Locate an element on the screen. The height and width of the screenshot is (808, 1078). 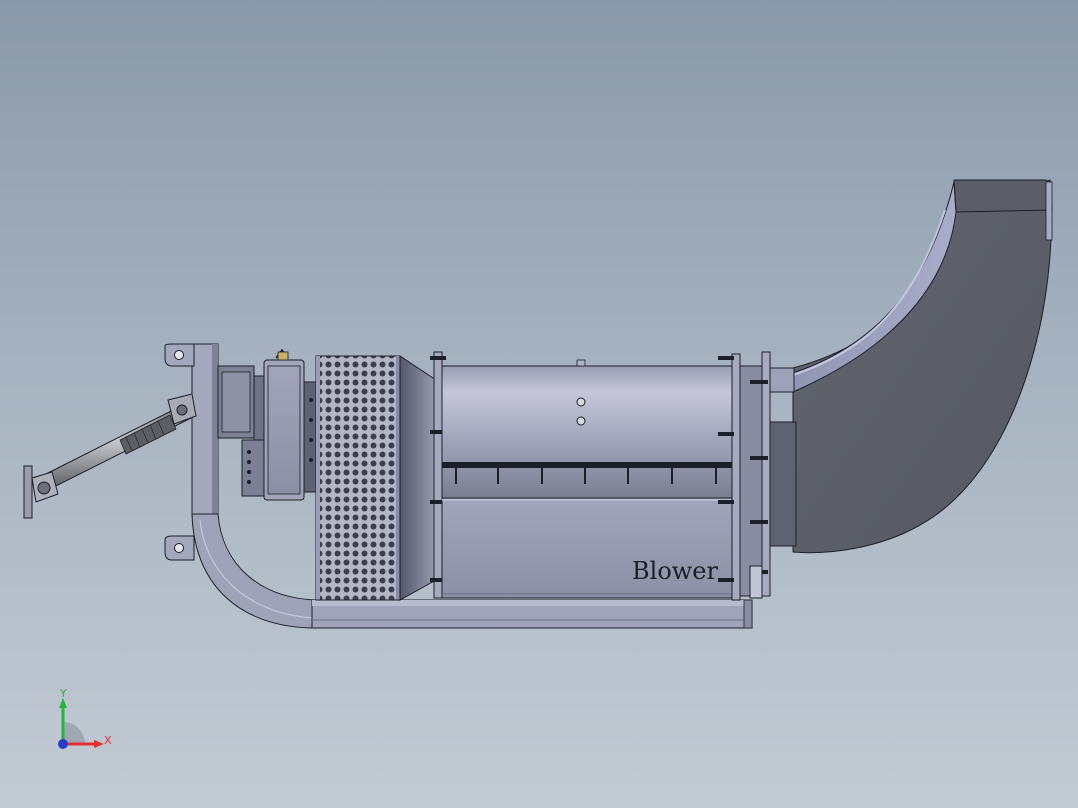
gearbox-housing is located at coordinates (268, 424).